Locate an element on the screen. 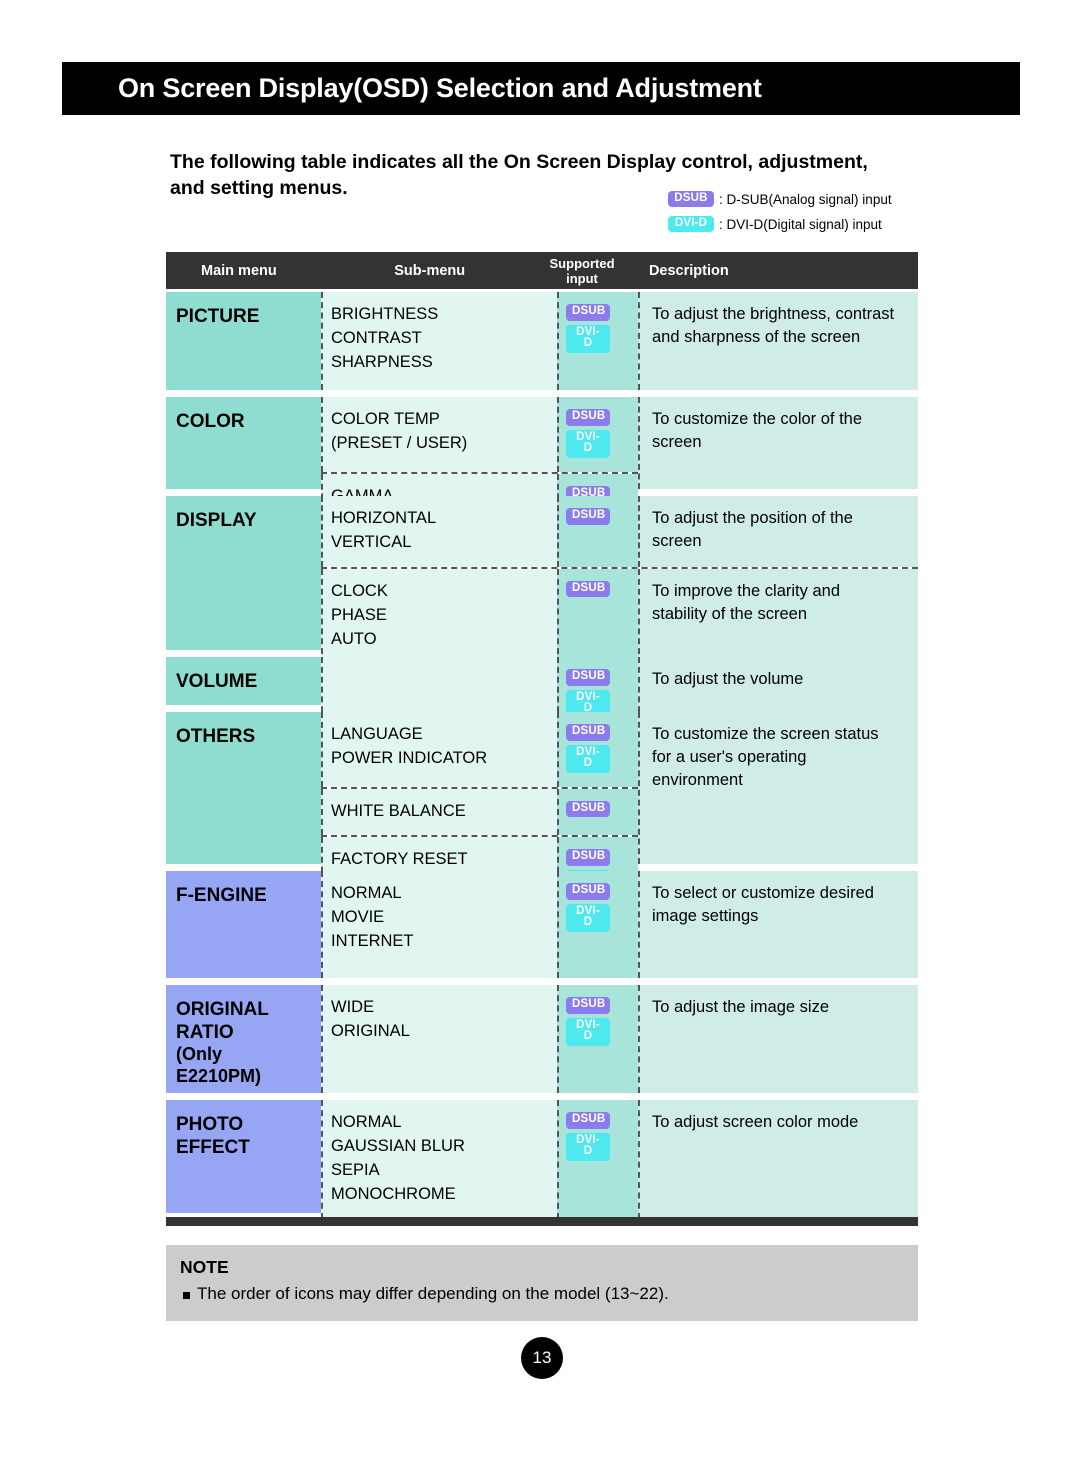  picture-0-supported-input-cell: DSUB DVI-D is located at coordinates (597, 341).